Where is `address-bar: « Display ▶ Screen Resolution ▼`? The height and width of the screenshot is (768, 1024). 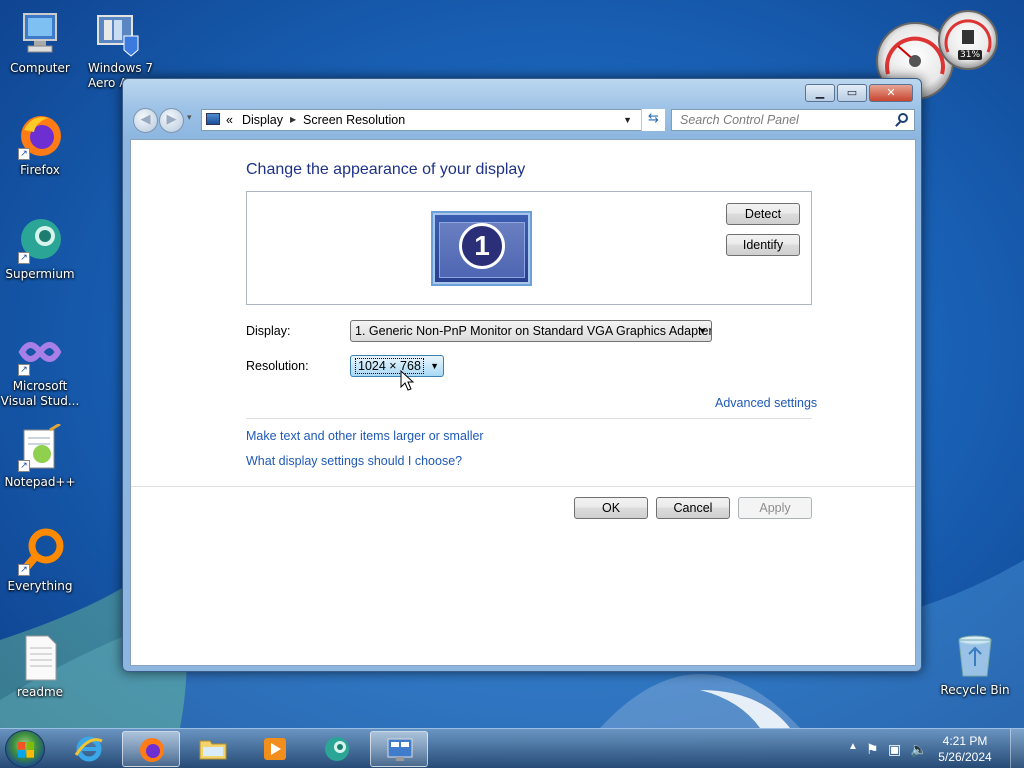
address-bar: « Display ▶ Screen Resolution ▼ is located at coordinates (433, 120).